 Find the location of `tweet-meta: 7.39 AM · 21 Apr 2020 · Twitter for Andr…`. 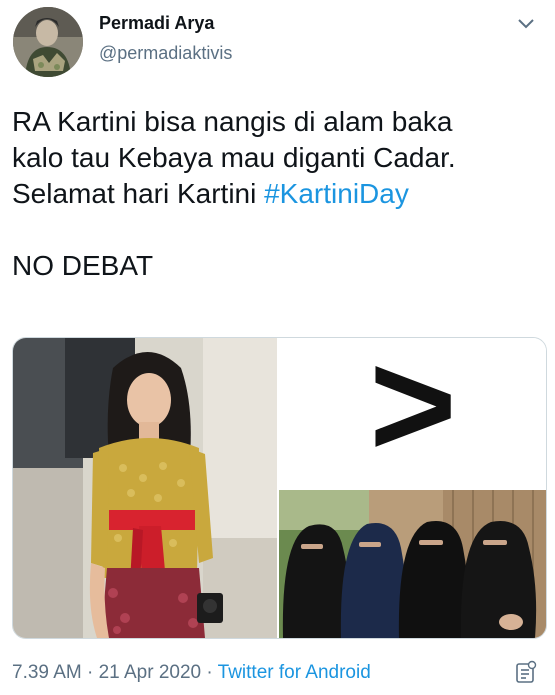

tweet-meta: 7.39 AM · 21 Apr 2020 · Twitter for Andr… is located at coordinates (191, 673).